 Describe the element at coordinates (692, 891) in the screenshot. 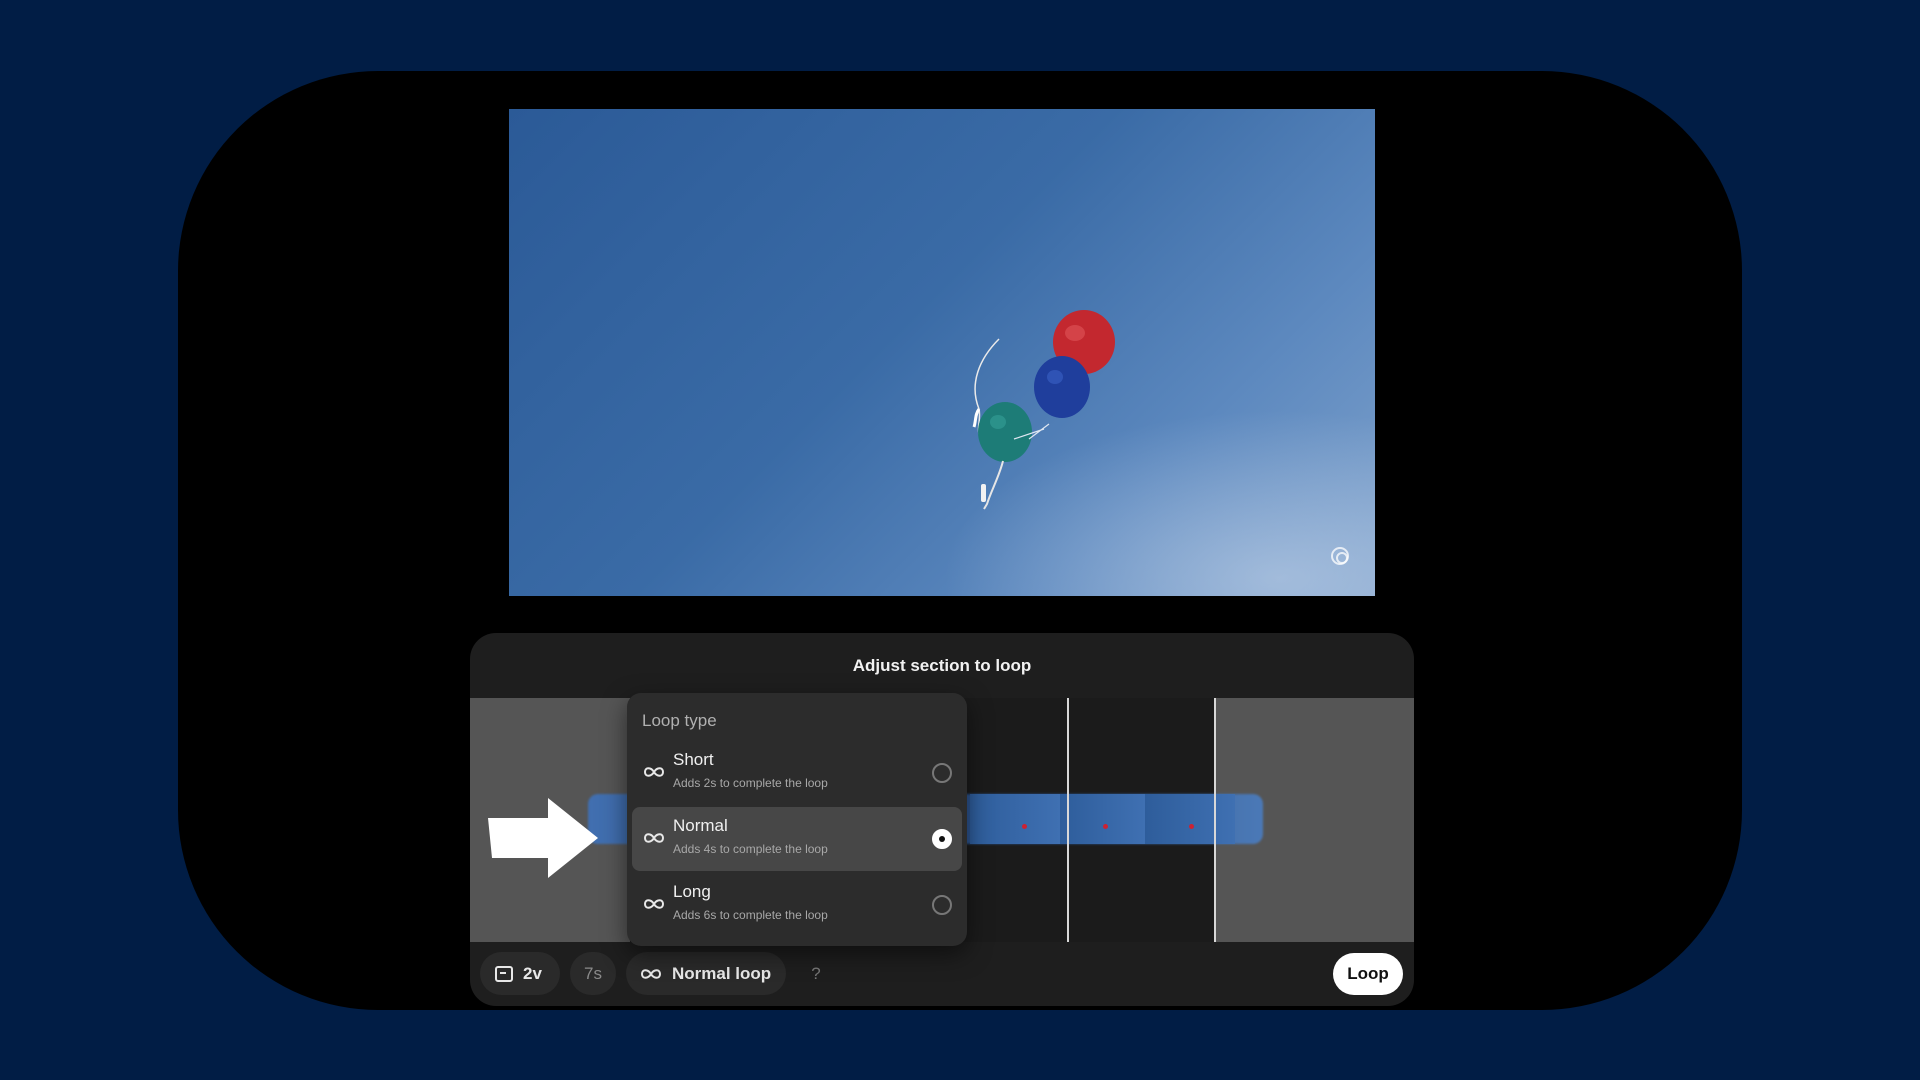

I see `menu-item-label: Long` at that location.